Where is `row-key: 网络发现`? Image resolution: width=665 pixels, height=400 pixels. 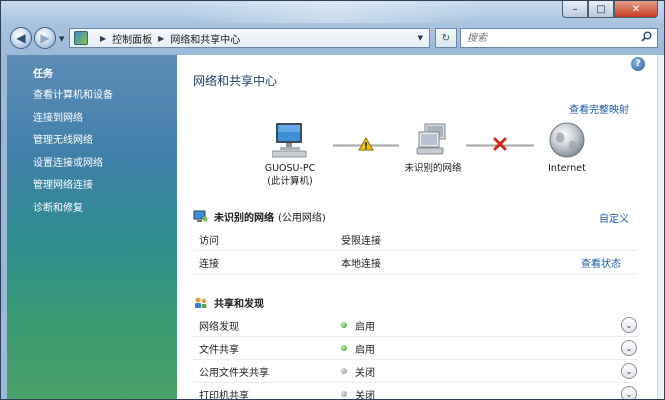 row-key: 网络发现 is located at coordinates (219, 327).